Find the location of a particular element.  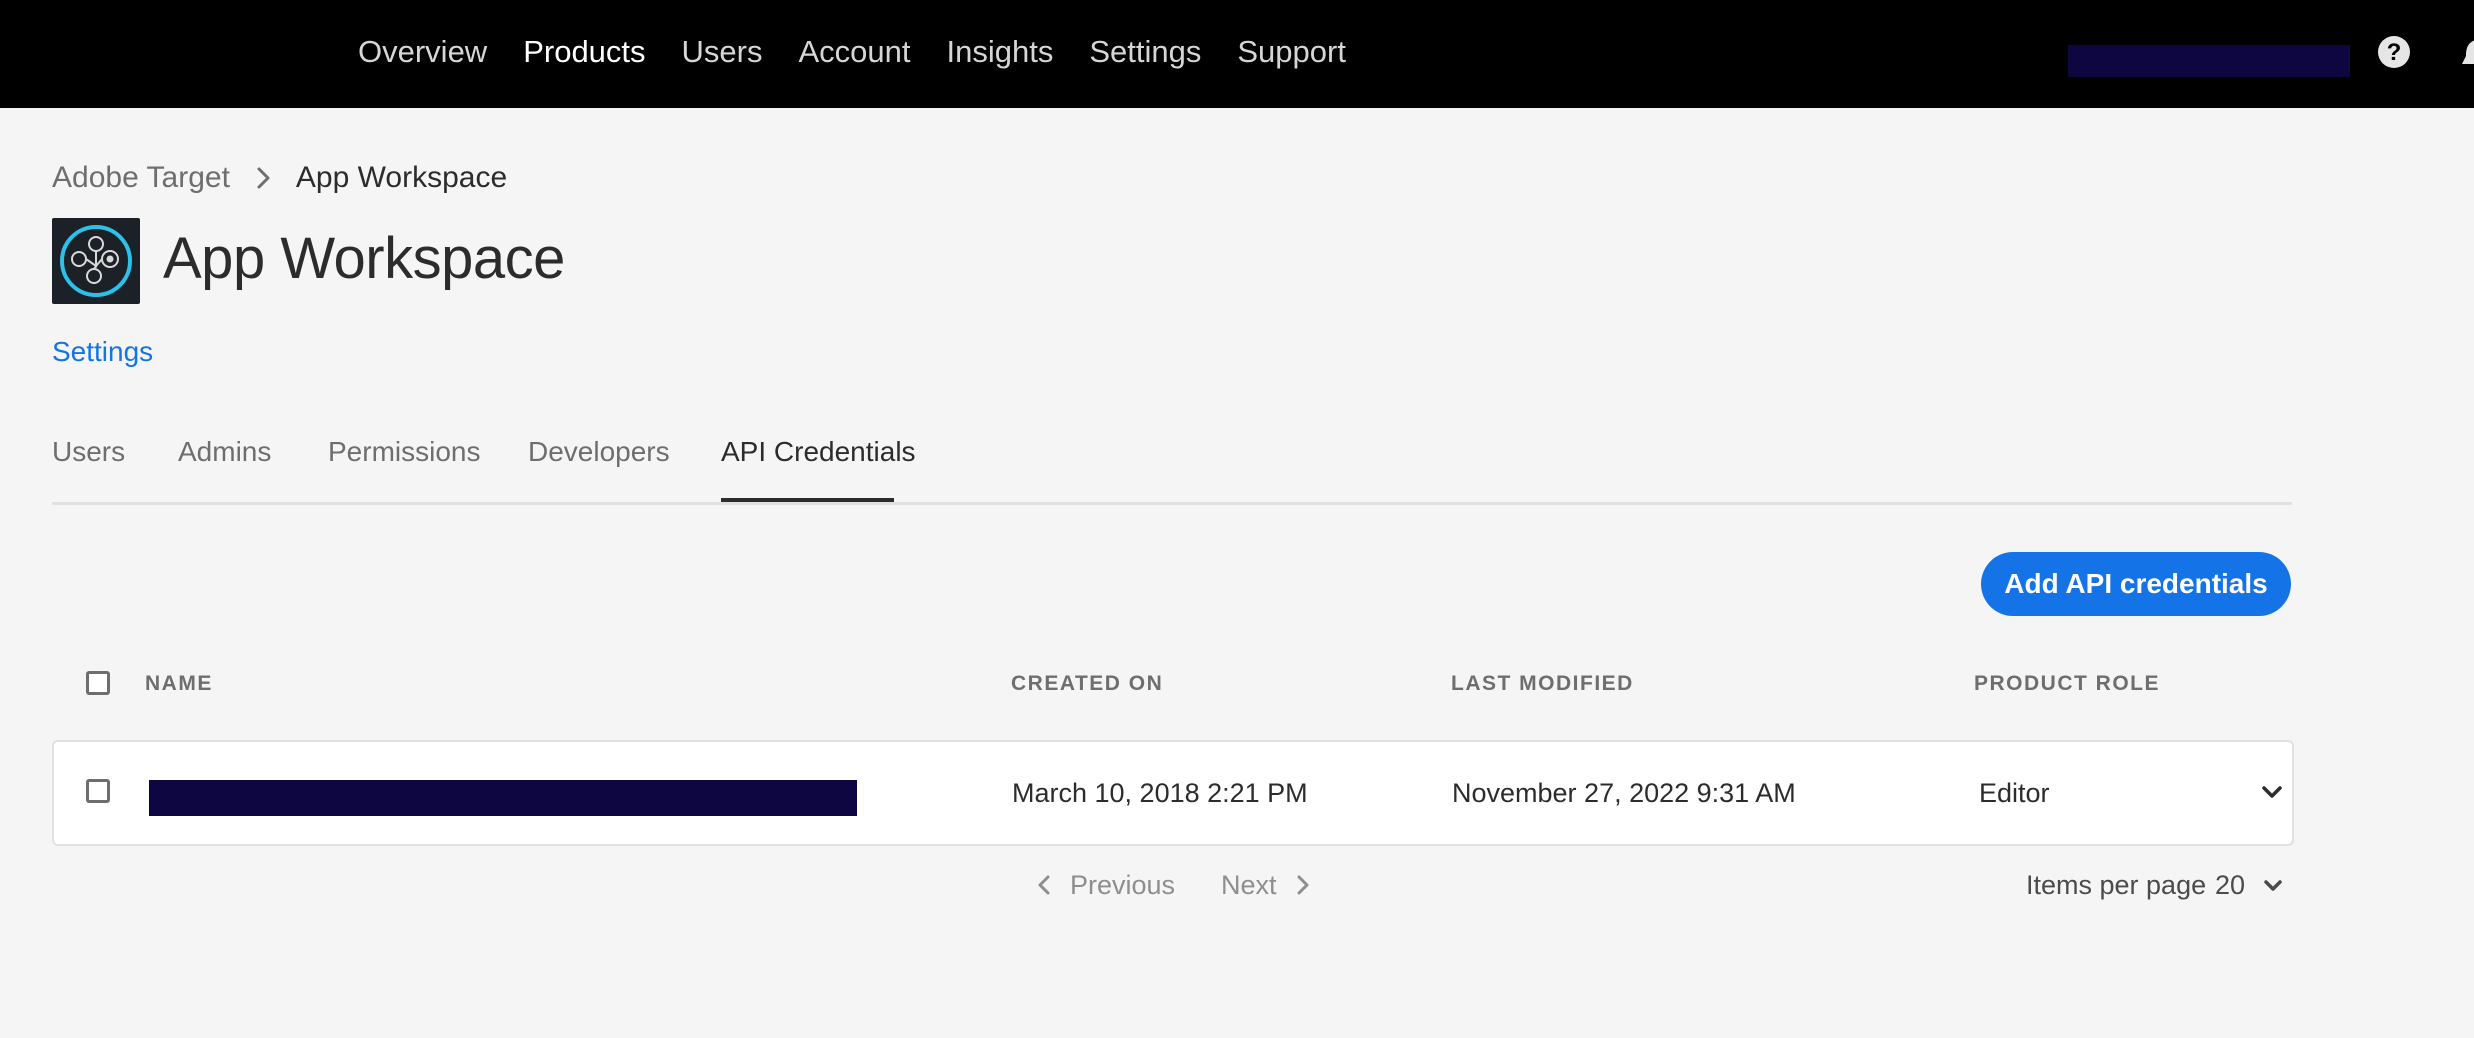

help-icon: ? is located at coordinates (2394, 52).